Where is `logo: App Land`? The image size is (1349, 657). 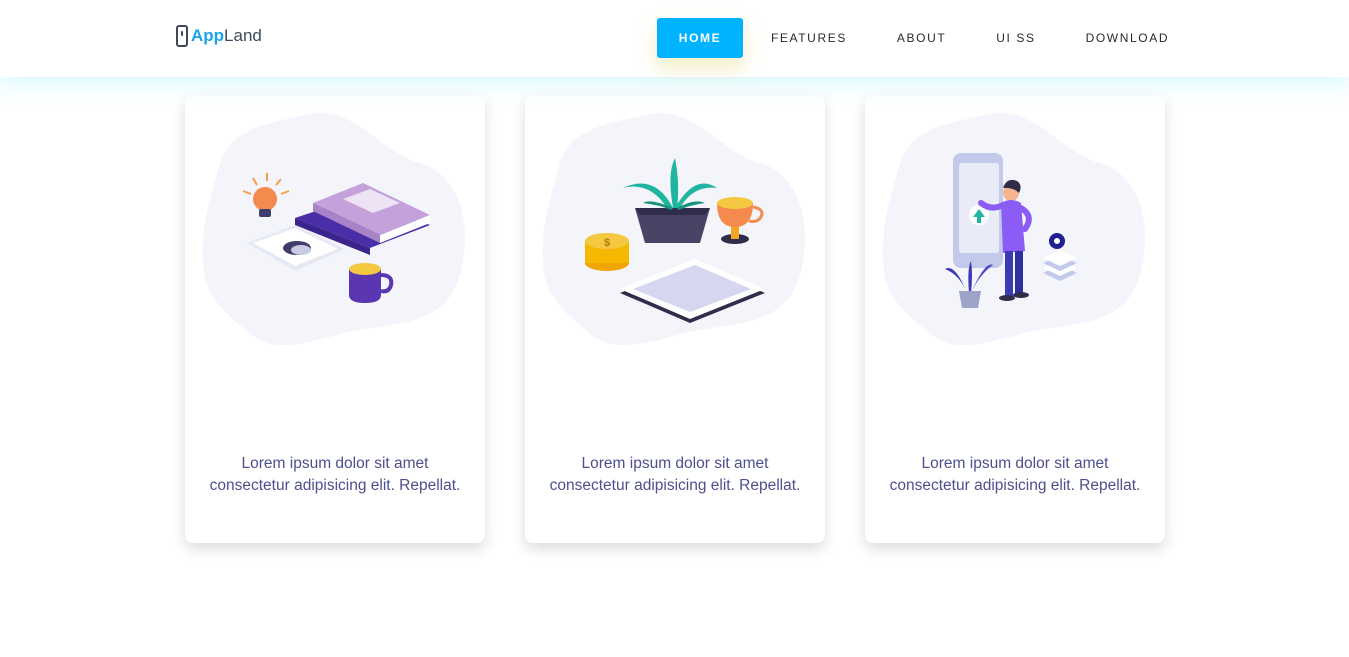 logo: App Land is located at coordinates (219, 36).